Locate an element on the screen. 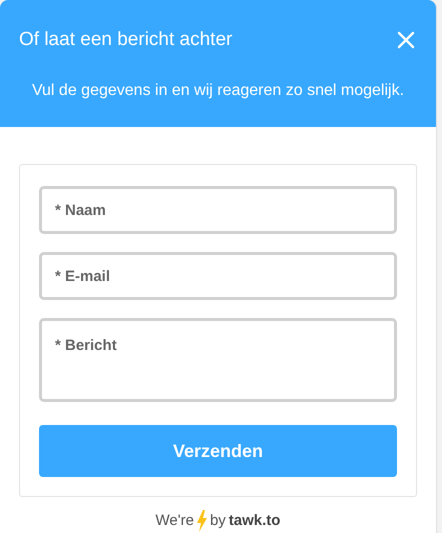 The width and height of the screenshot is (442, 533). input-field: * Naam is located at coordinates (218, 210).